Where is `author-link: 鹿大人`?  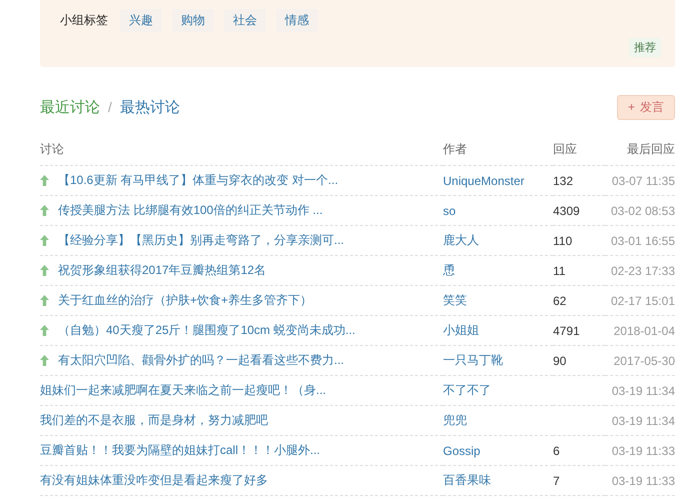
author-link: 鹿大人 is located at coordinates (461, 240).